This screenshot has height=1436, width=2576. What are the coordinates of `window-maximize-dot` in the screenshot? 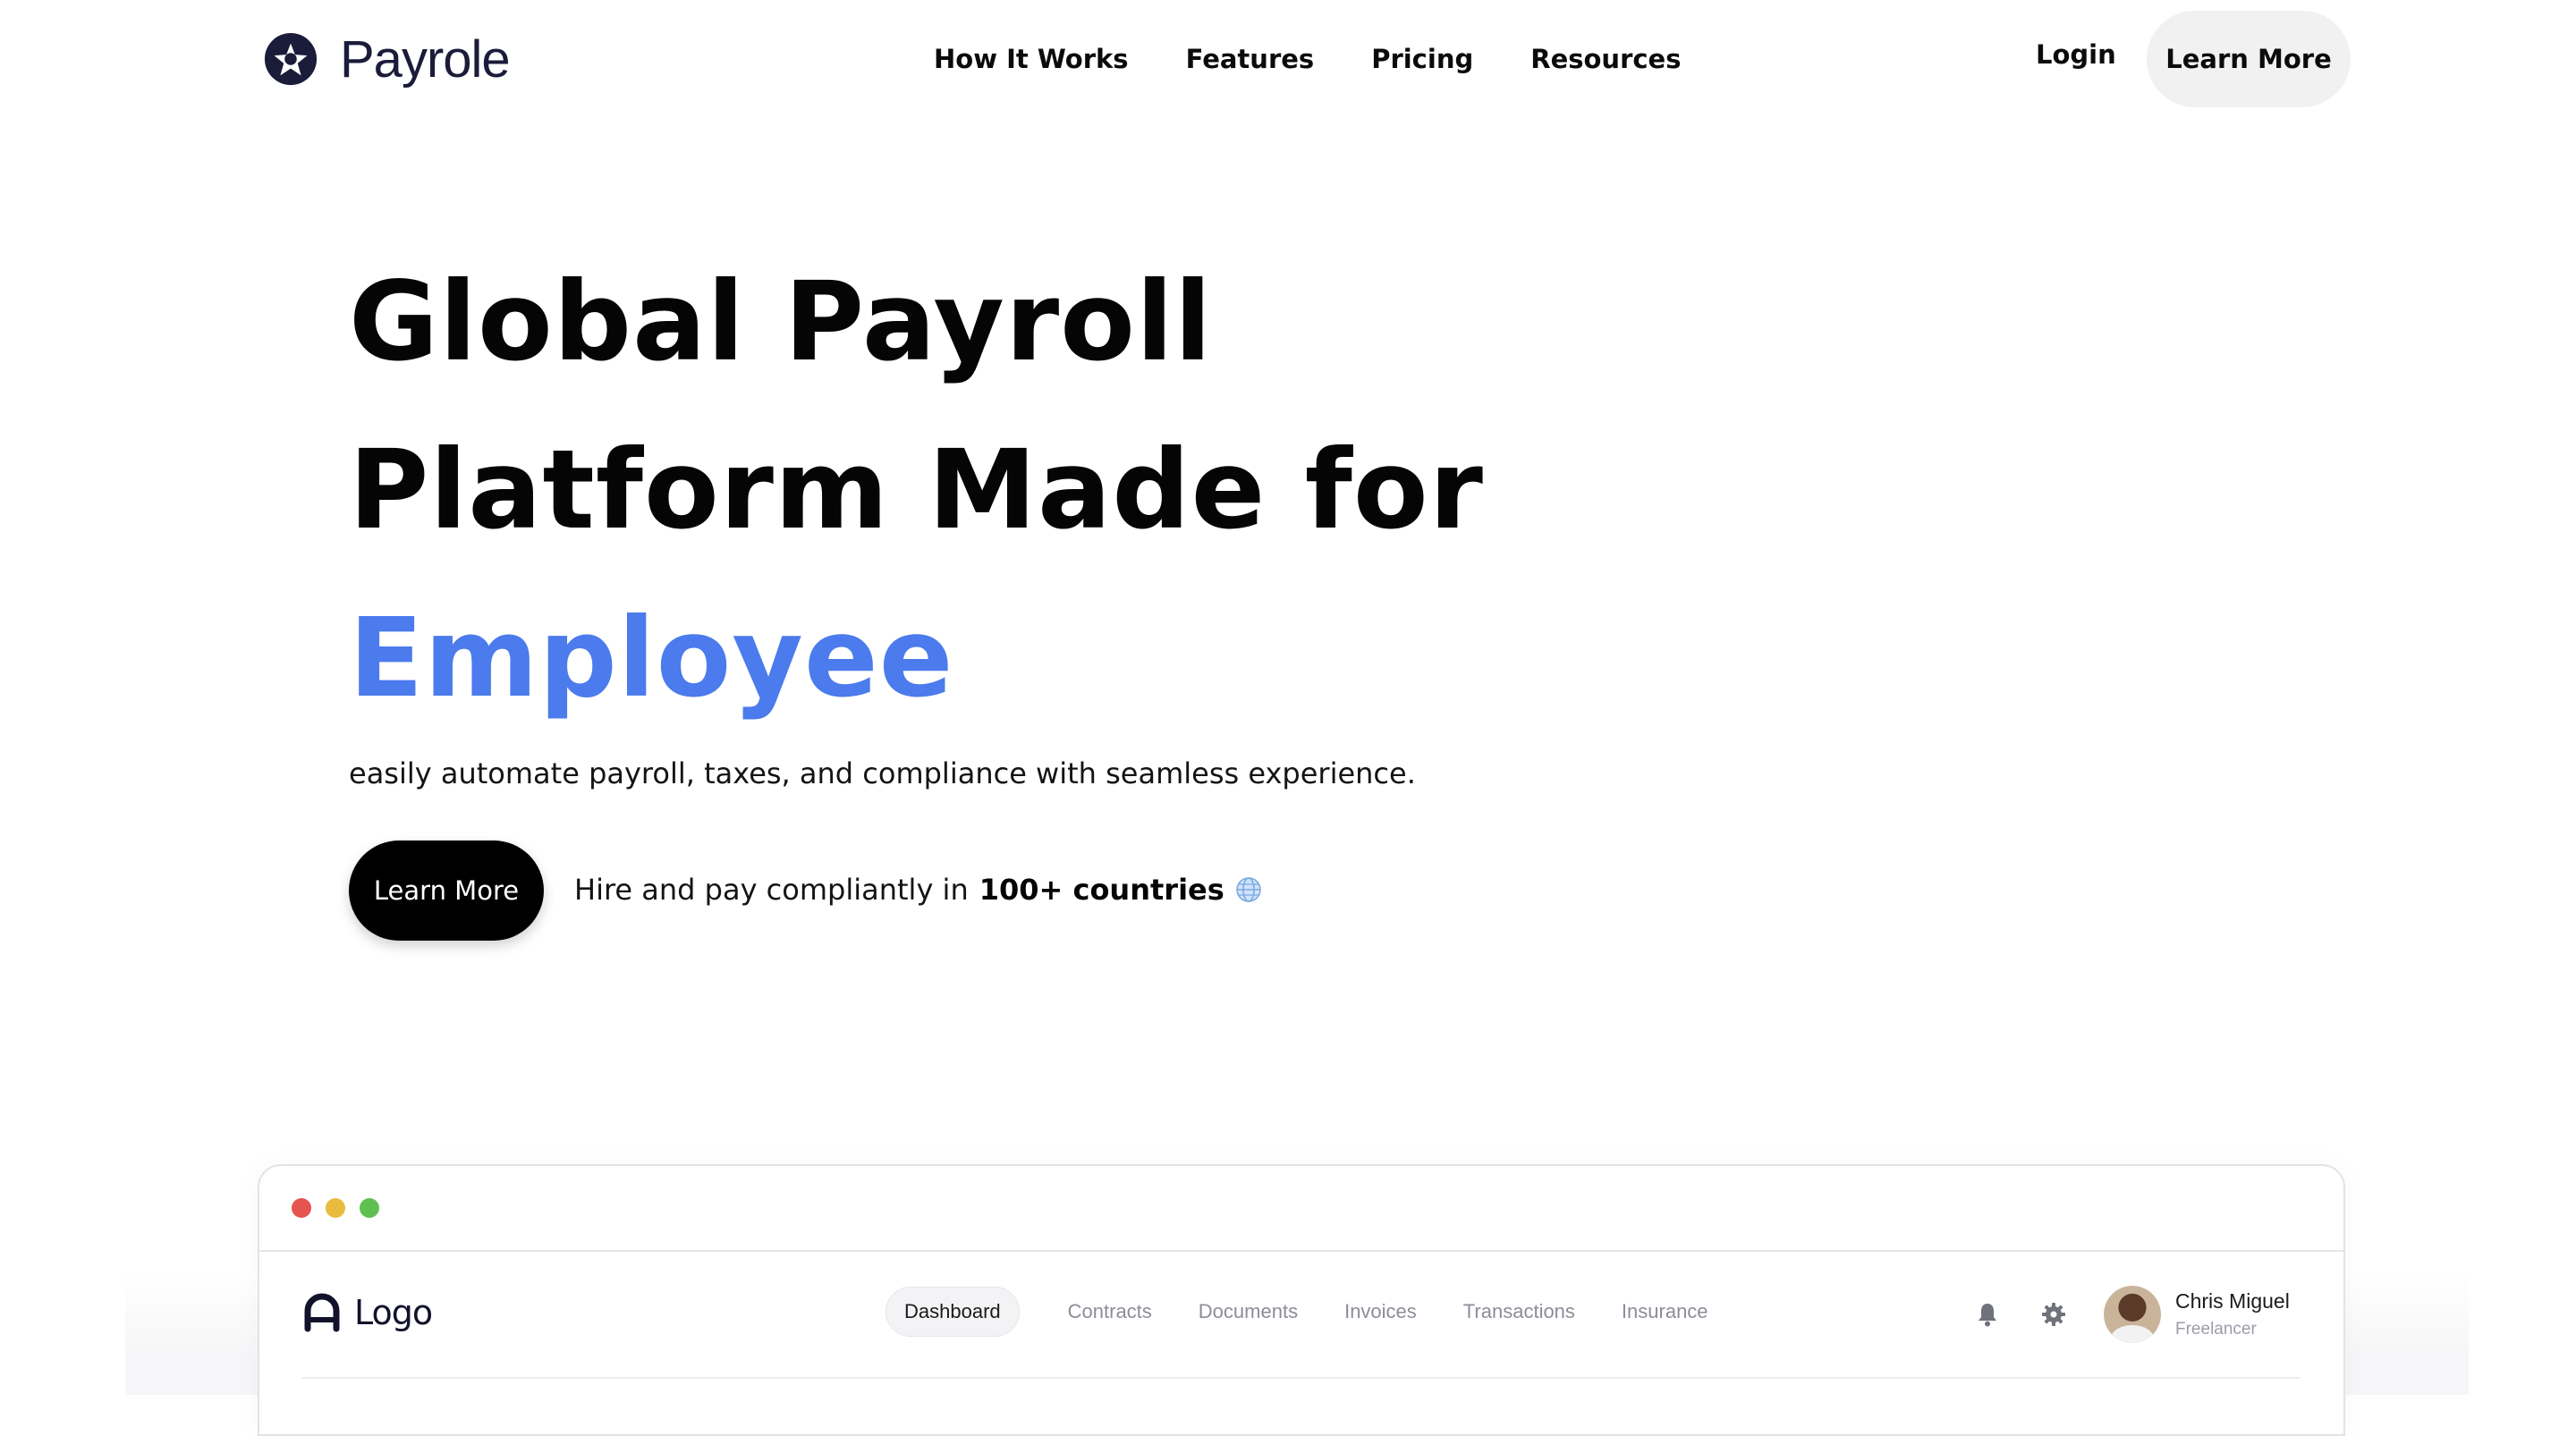 It's located at (369, 1208).